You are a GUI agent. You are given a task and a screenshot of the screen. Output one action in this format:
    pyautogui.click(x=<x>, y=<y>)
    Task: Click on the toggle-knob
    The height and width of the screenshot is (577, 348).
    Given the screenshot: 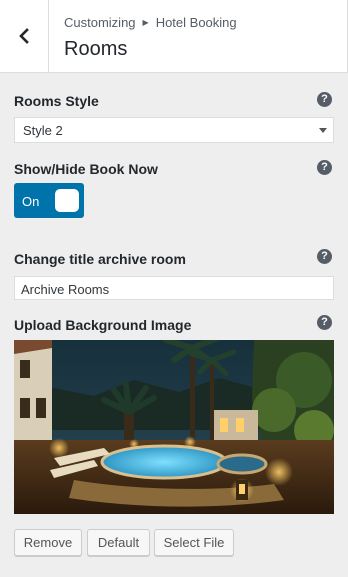 What is the action you would take?
    pyautogui.click(x=67, y=200)
    